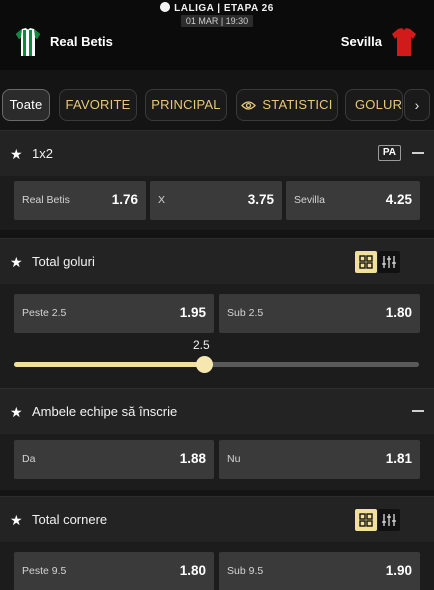  I want to click on odd-button-under: Sub 2.5 1.80, so click(319, 313).